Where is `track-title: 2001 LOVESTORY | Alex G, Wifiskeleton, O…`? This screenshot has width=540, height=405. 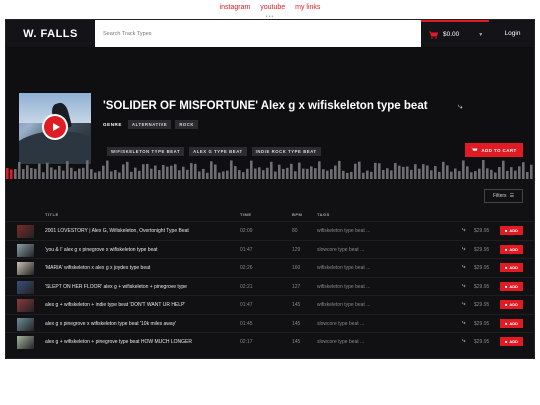
track-title: 2001 LOVESTORY | Alex G, Wifiskeleton, O… is located at coordinates (117, 231).